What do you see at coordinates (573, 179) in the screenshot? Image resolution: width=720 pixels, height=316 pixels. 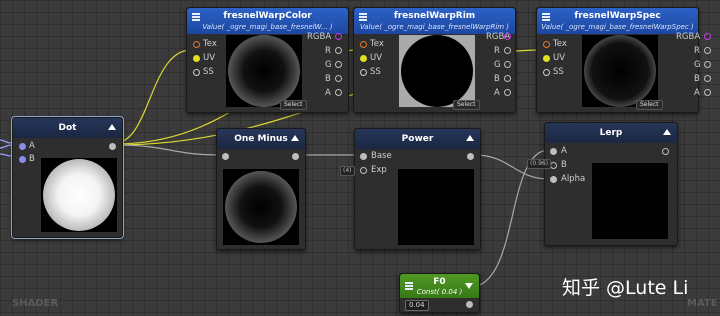 I see `port-label: Alpha` at bounding box center [573, 179].